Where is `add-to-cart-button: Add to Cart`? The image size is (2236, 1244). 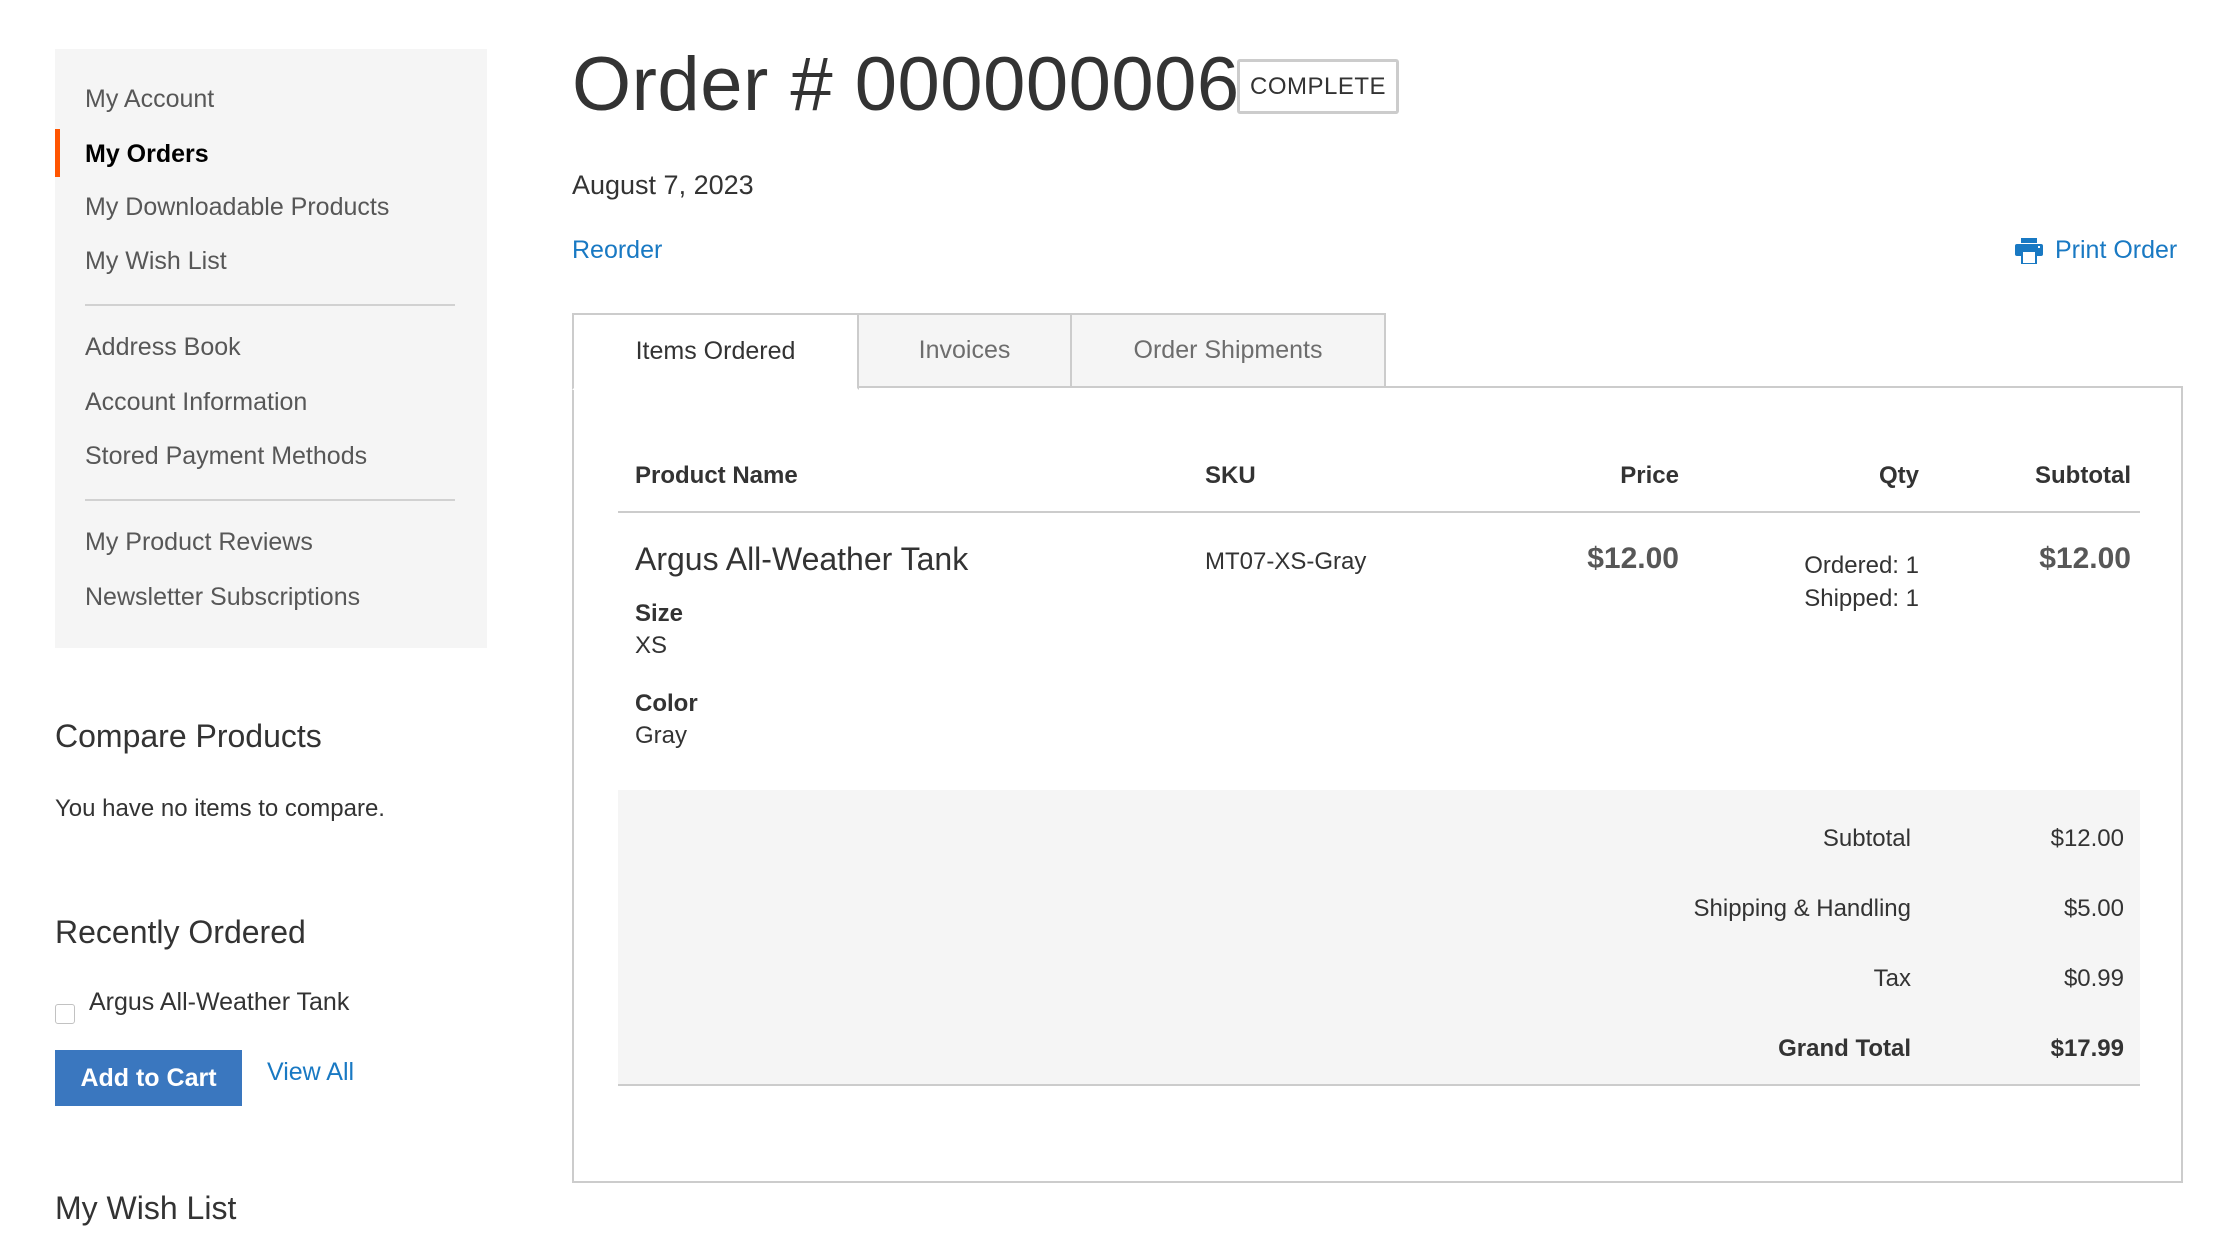
add-to-cart-button: Add to Cart is located at coordinates (148, 1078).